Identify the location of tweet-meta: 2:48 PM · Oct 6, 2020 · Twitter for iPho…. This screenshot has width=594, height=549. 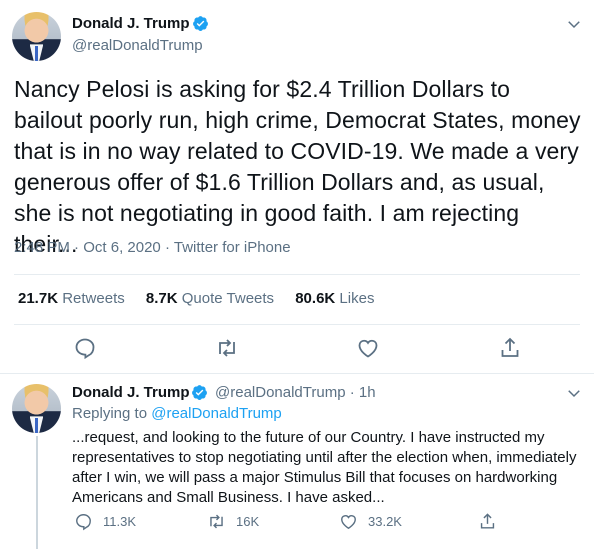
(152, 247).